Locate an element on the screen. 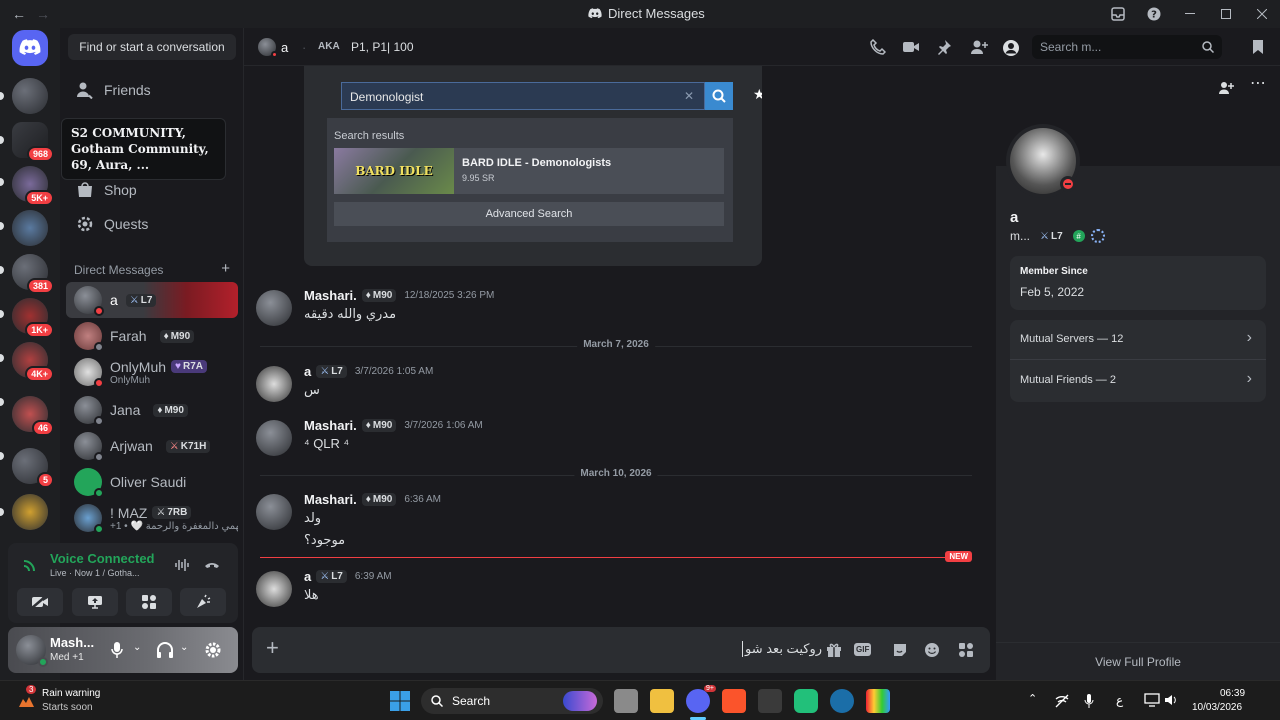 The width and height of the screenshot is (1280, 720). add-friend-icon is located at coordinates (1226, 88).